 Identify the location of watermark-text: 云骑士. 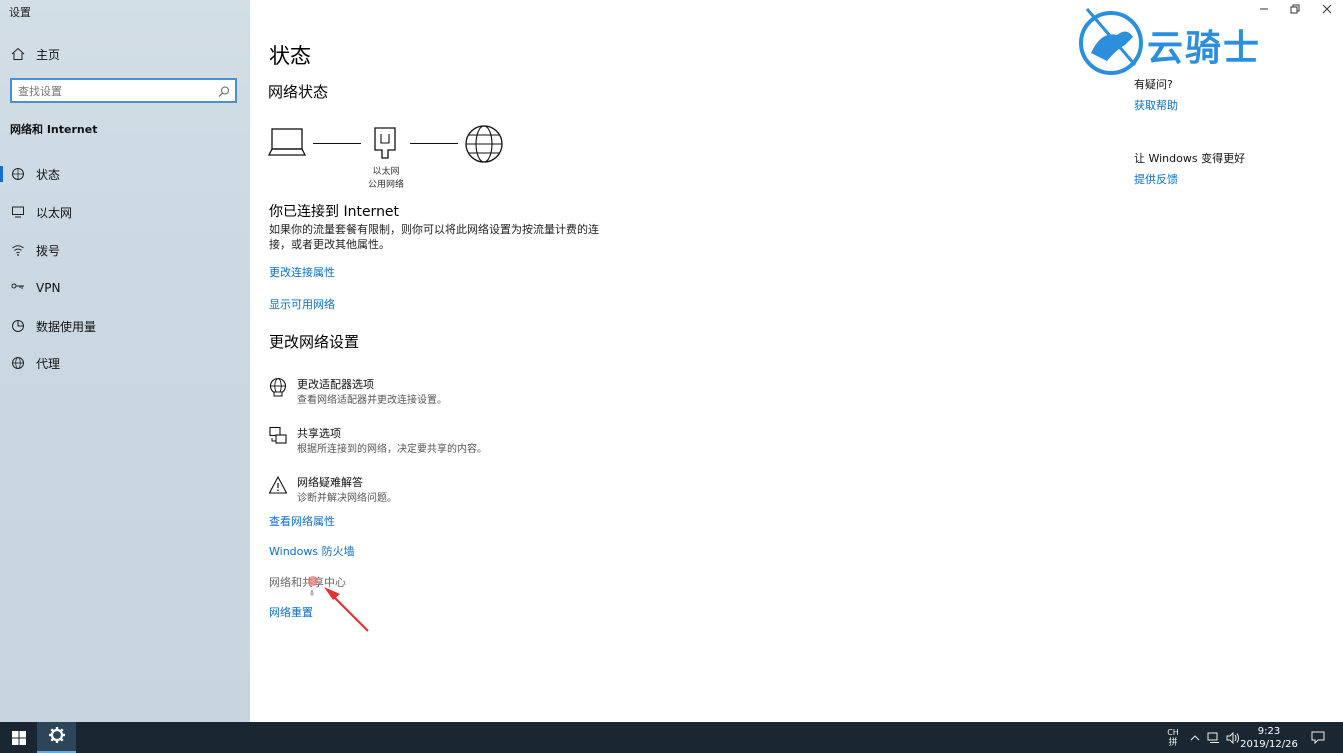
(1204, 48).